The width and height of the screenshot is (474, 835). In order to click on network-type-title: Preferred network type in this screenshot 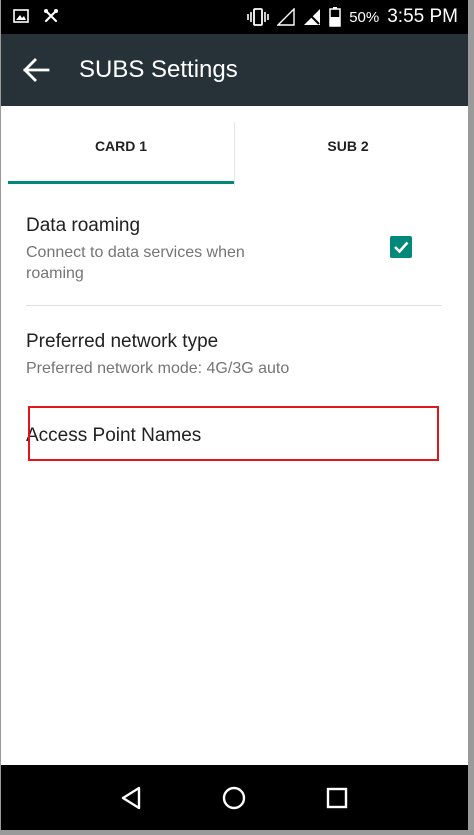, I will do `click(122, 341)`.